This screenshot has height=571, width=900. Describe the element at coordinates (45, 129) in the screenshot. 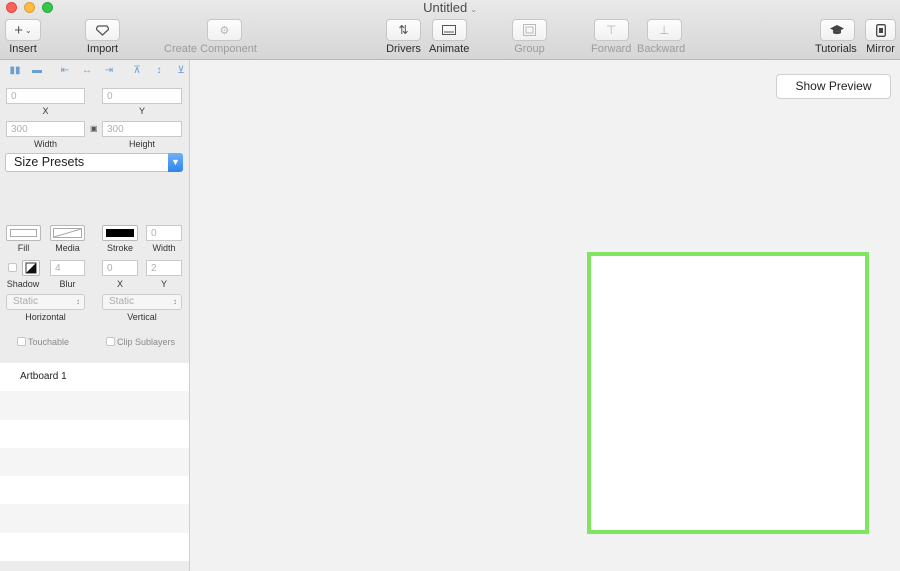

I see `width-field: 300` at that location.